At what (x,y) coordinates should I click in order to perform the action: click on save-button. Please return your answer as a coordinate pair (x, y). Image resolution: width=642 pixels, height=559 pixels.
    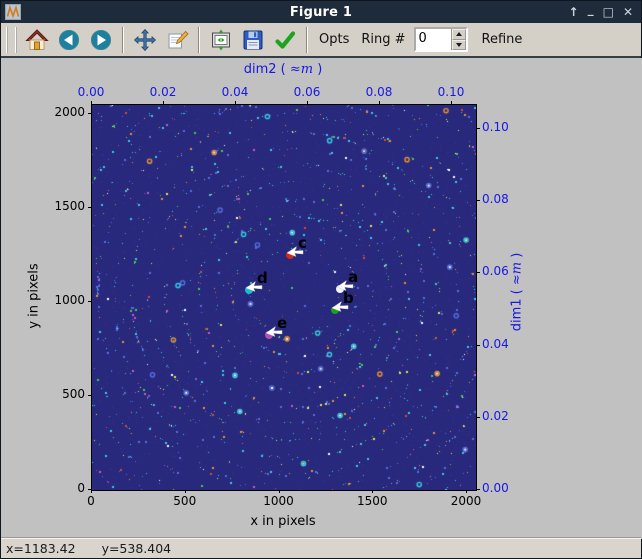
    Looking at the image, I should click on (253, 40).